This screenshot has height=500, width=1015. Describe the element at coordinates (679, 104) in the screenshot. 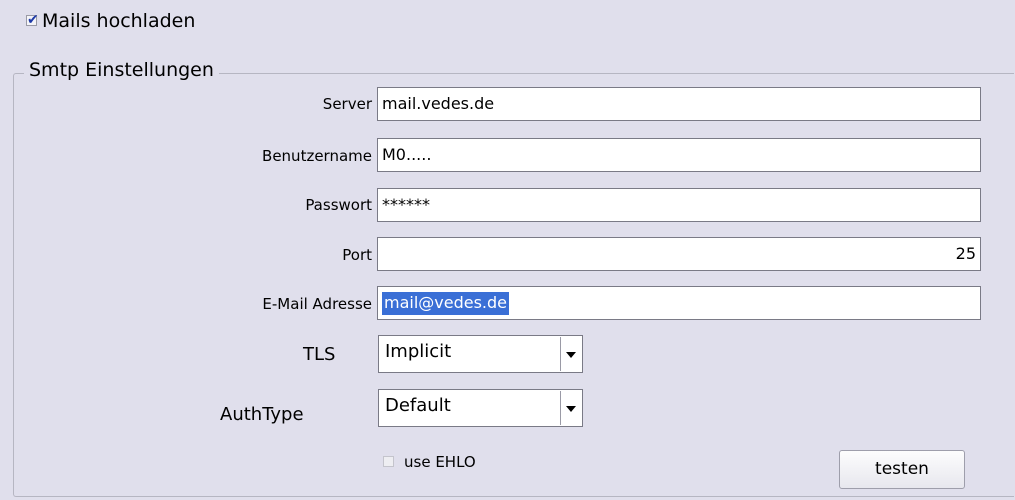

I see `server-input: mail.vedes.de` at that location.